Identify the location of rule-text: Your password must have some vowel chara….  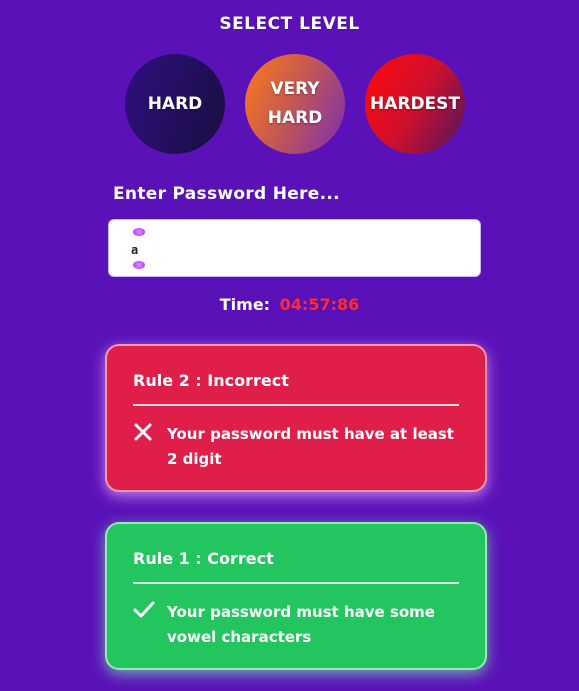
(301, 624).